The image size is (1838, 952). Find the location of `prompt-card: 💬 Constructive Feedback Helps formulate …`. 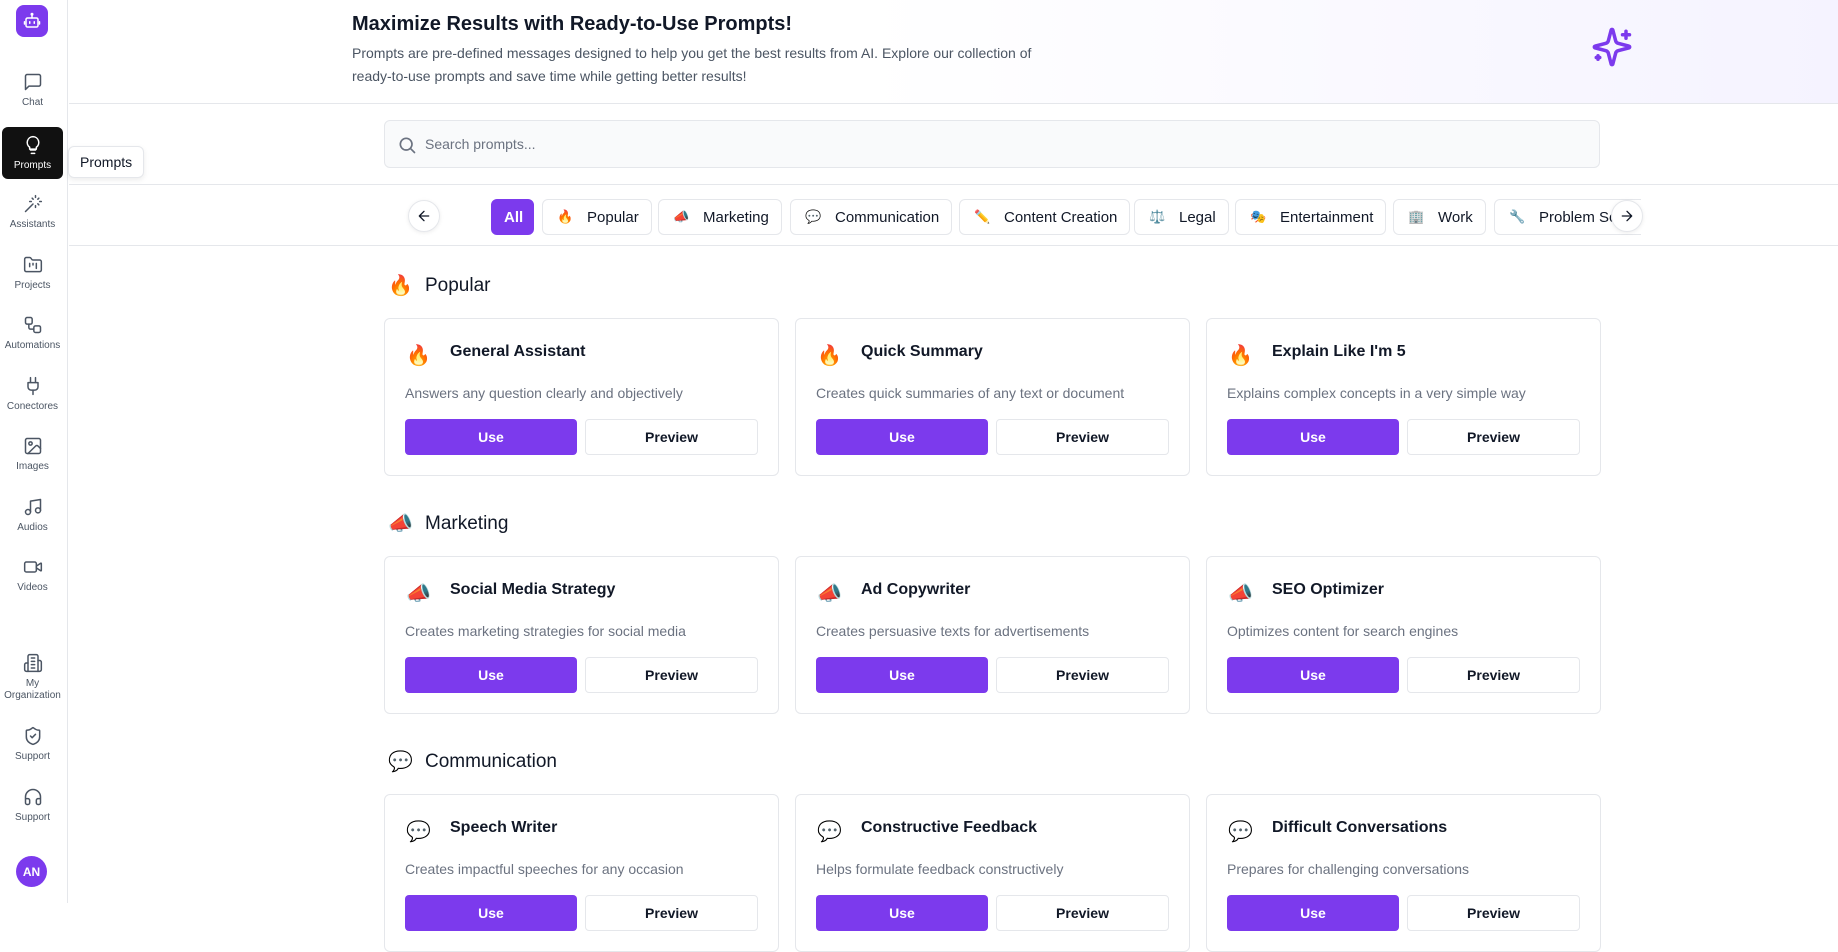

prompt-card: 💬 Constructive Feedback Helps formulate … is located at coordinates (992, 873).